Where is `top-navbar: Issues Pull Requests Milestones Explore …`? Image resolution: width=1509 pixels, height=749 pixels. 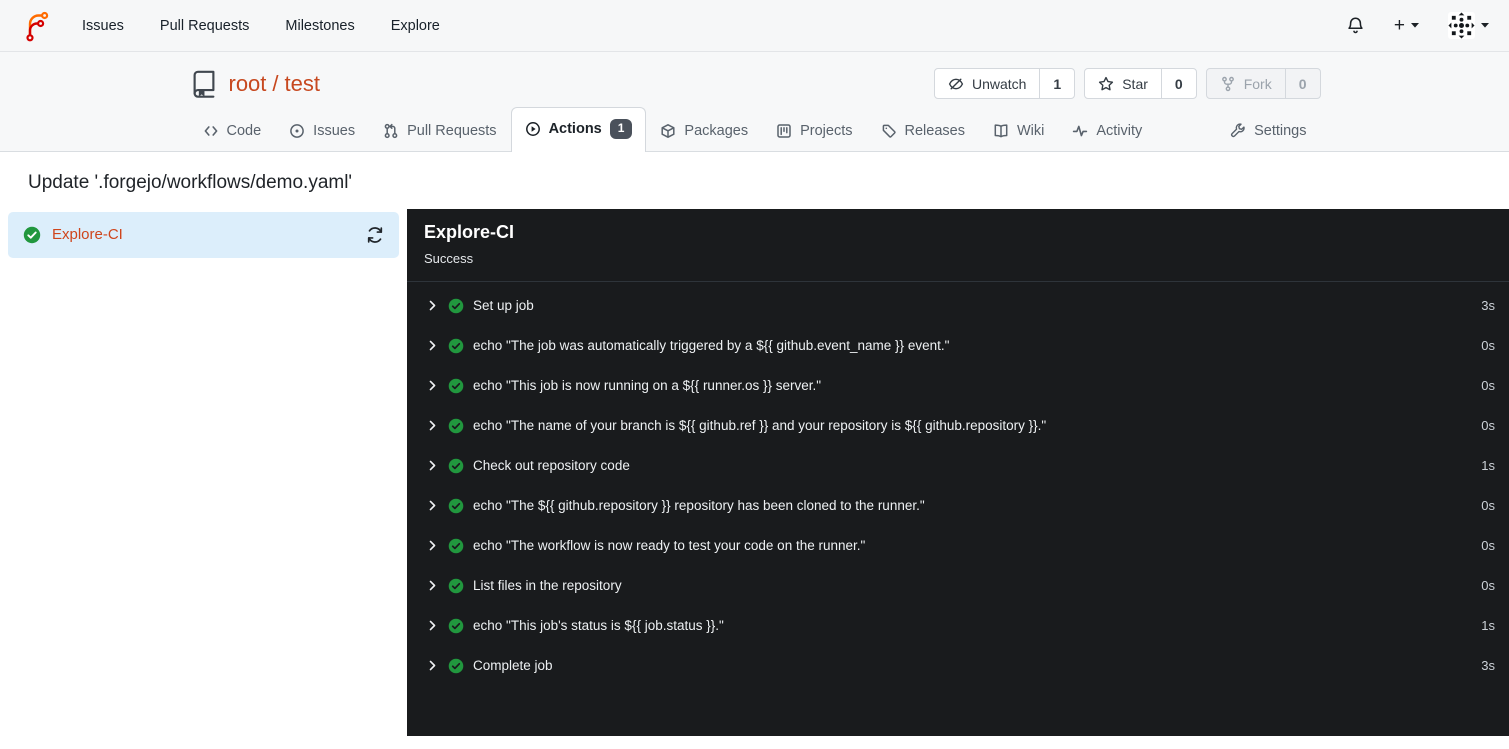 top-navbar: Issues Pull Requests Milestones Explore … is located at coordinates (754, 26).